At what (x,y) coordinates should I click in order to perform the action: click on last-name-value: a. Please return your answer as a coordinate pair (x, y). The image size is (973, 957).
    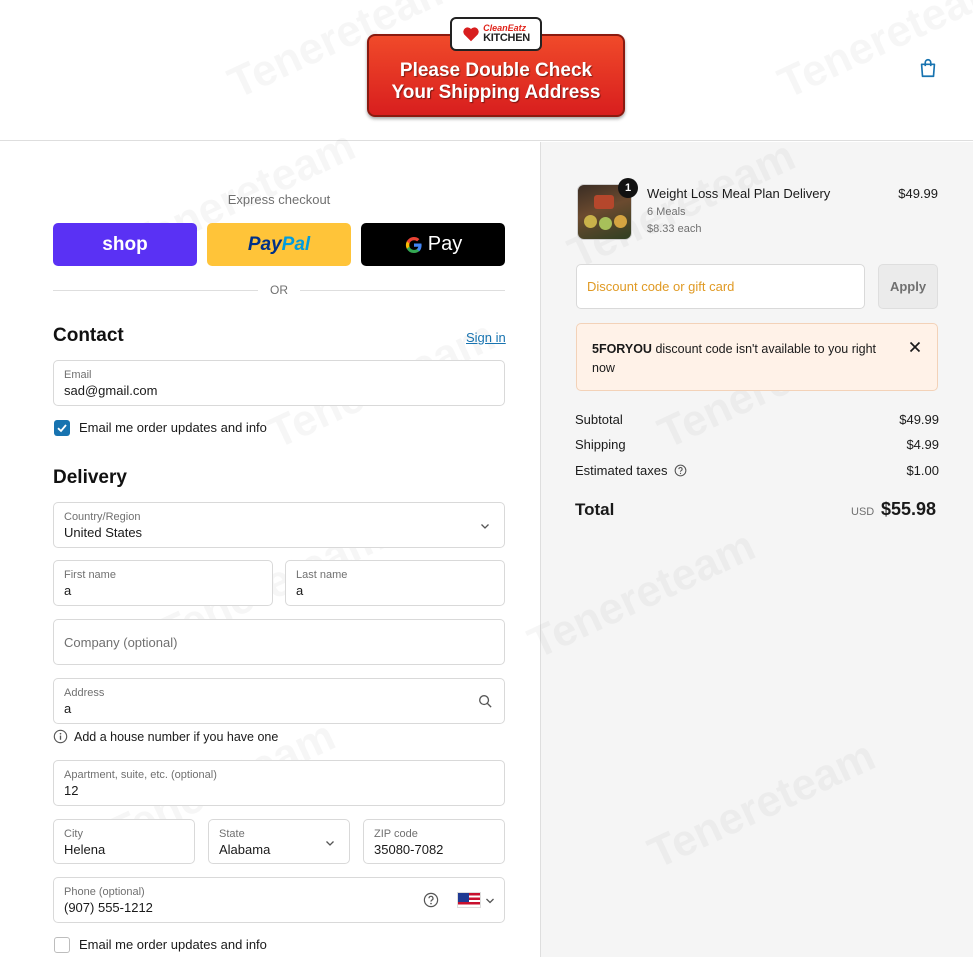
    Looking at the image, I should click on (300, 590).